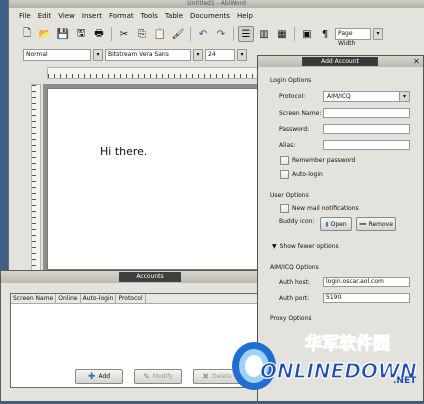 This screenshot has height=404, width=424. I want to click on align-left-icon: ☰, so click(246, 34).